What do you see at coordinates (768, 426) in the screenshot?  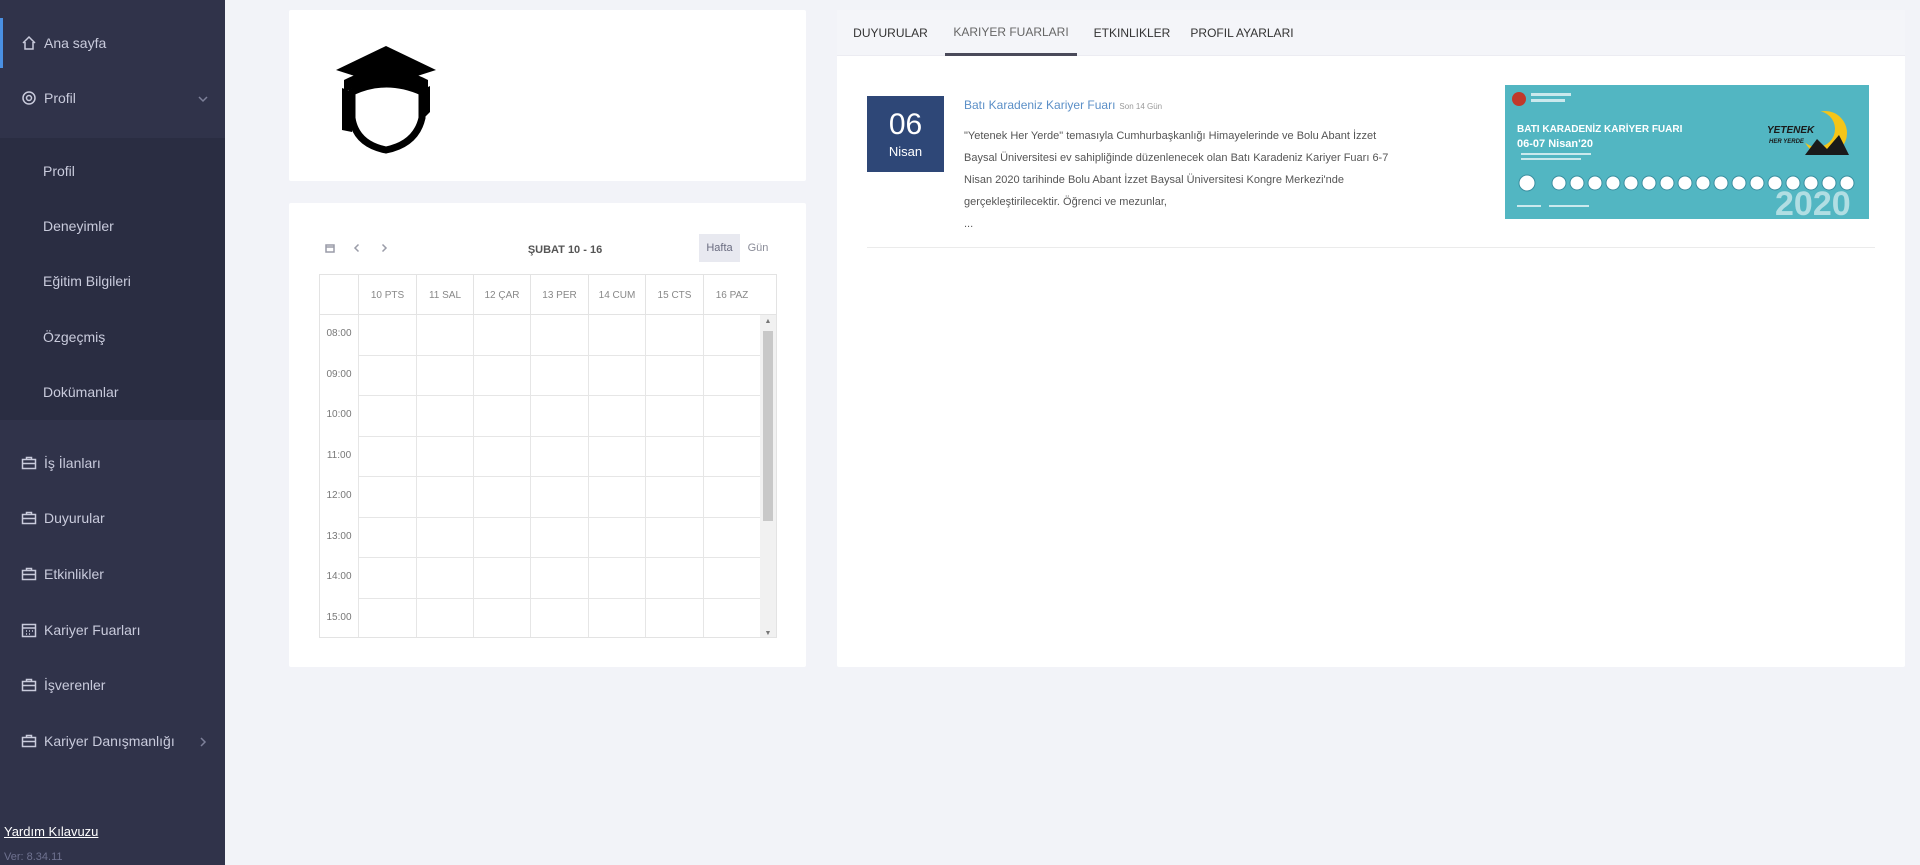 I see `scrollbar-thumb` at bounding box center [768, 426].